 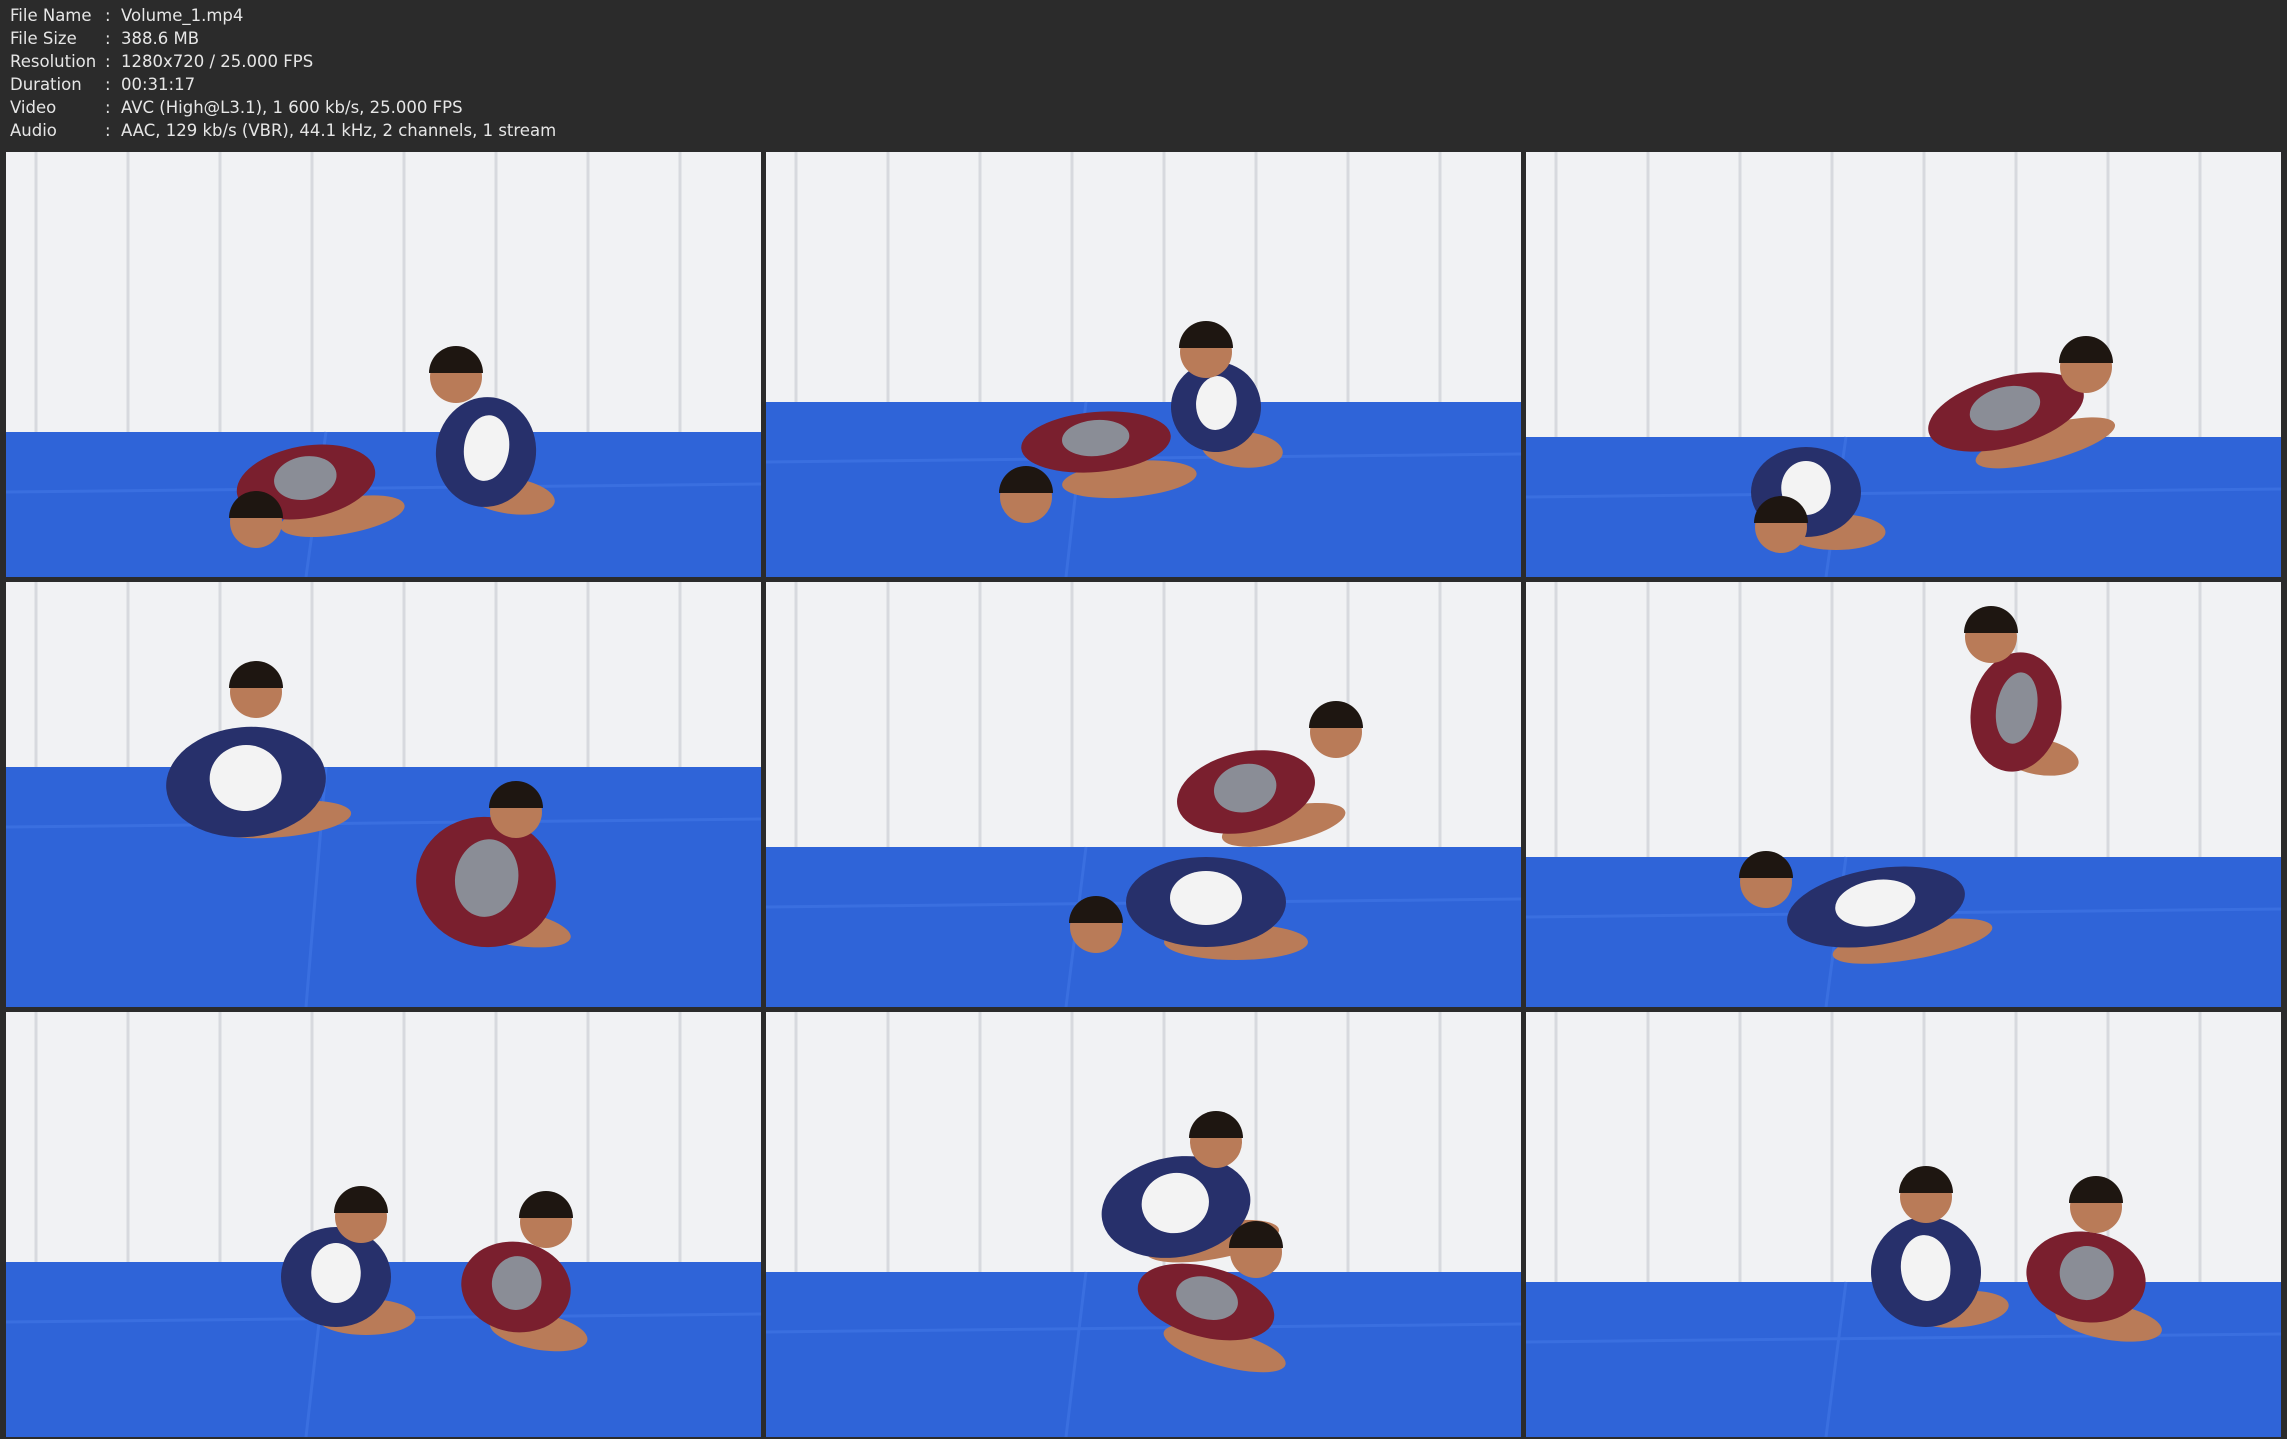 What do you see at coordinates (217, 61) in the screenshot?
I see `info-value: 1280x720 / 25.000 FPS` at bounding box center [217, 61].